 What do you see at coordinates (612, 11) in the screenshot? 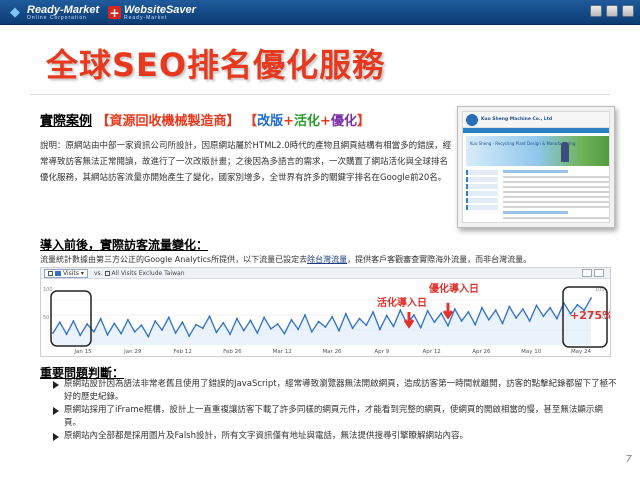
I see `maximize-button` at bounding box center [612, 11].